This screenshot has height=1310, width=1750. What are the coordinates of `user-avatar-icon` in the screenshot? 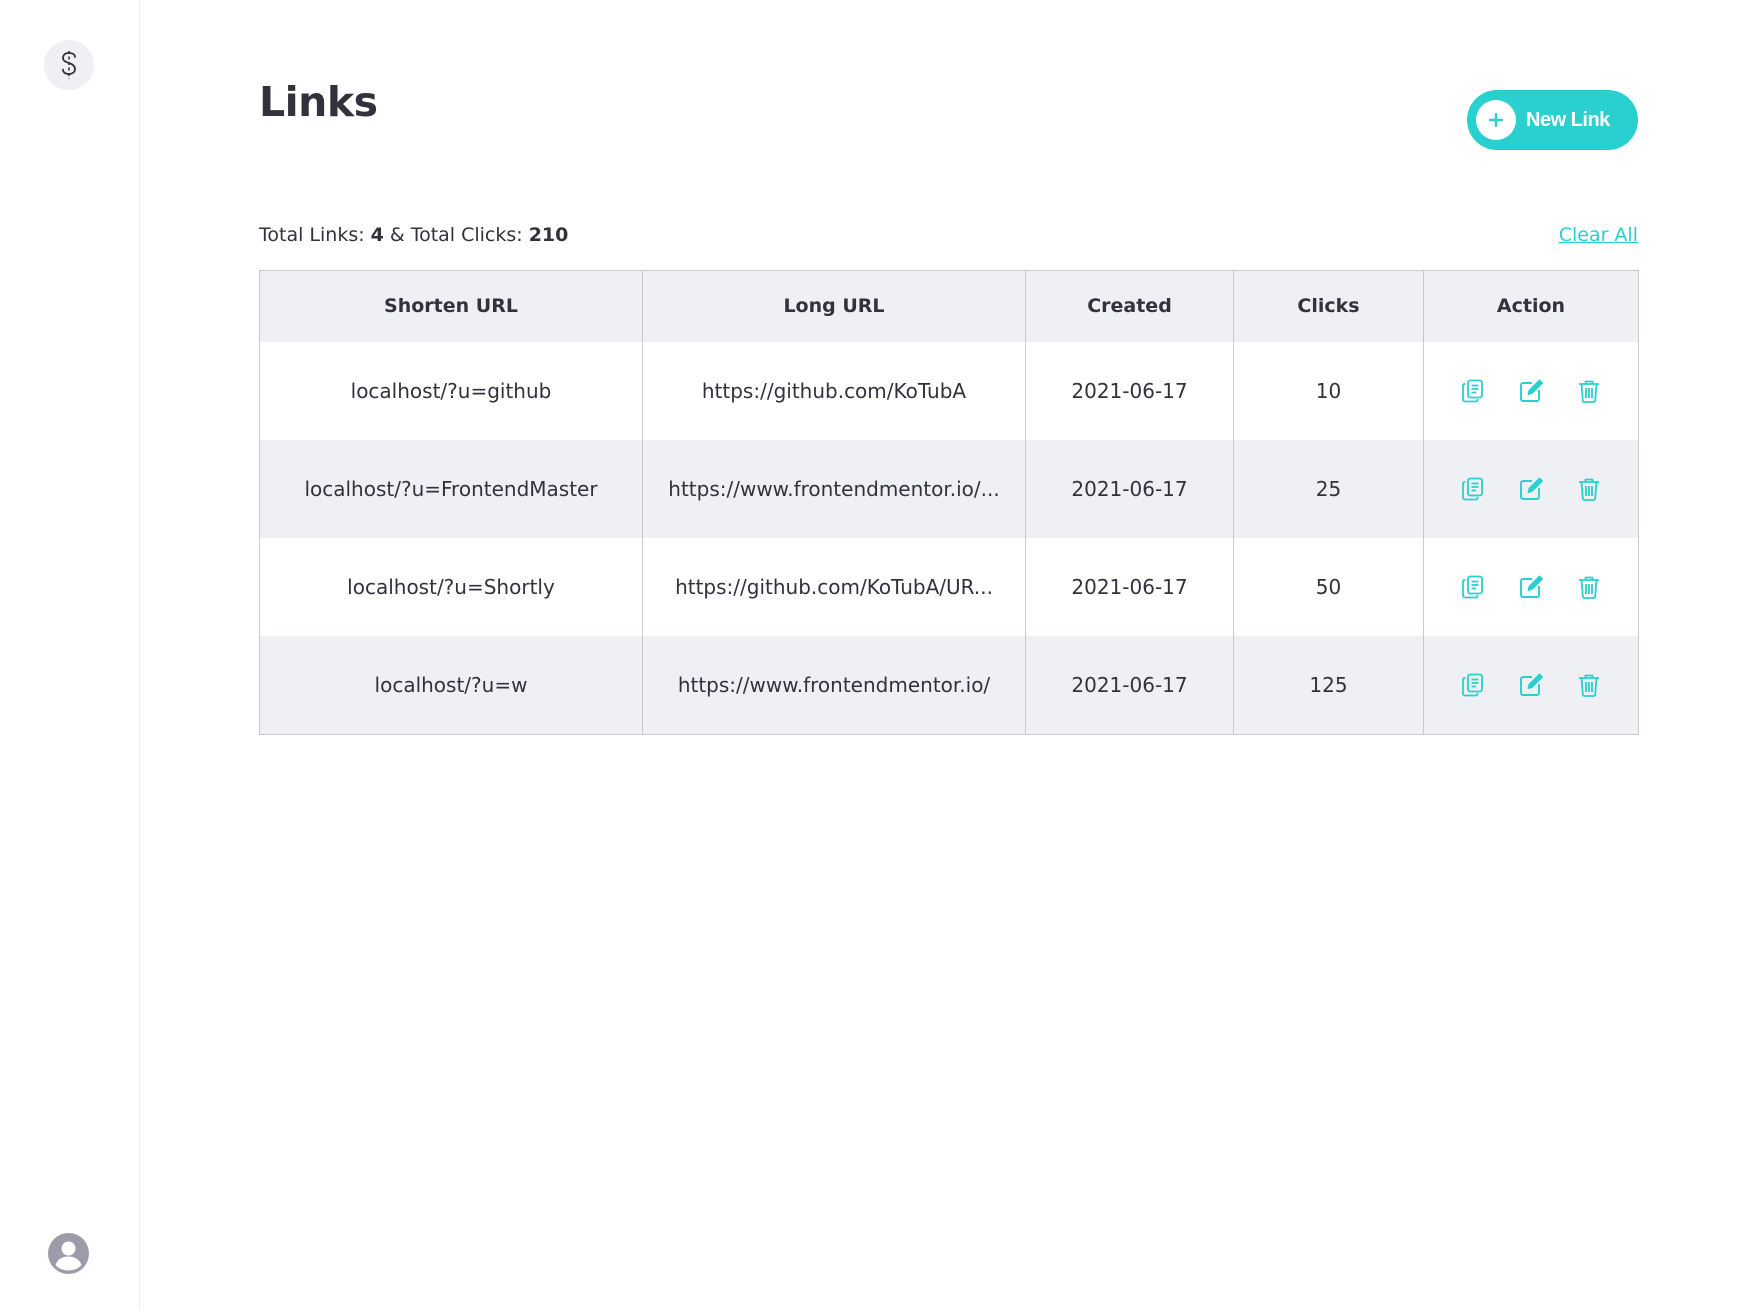 It's located at (68, 1253).